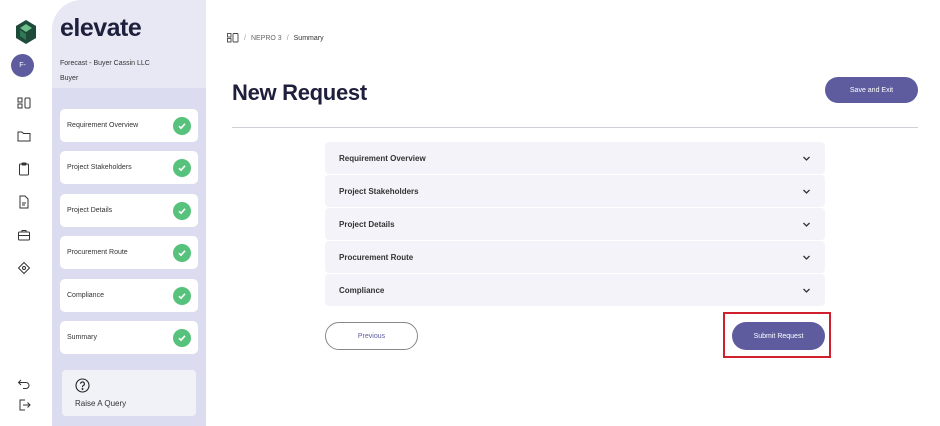 Image resolution: width=940 pixels, height=426 pixels. Describe the element at coordinates (308, 38) in the screenshot. I see `breadcrumb-current: Summary` at that location.